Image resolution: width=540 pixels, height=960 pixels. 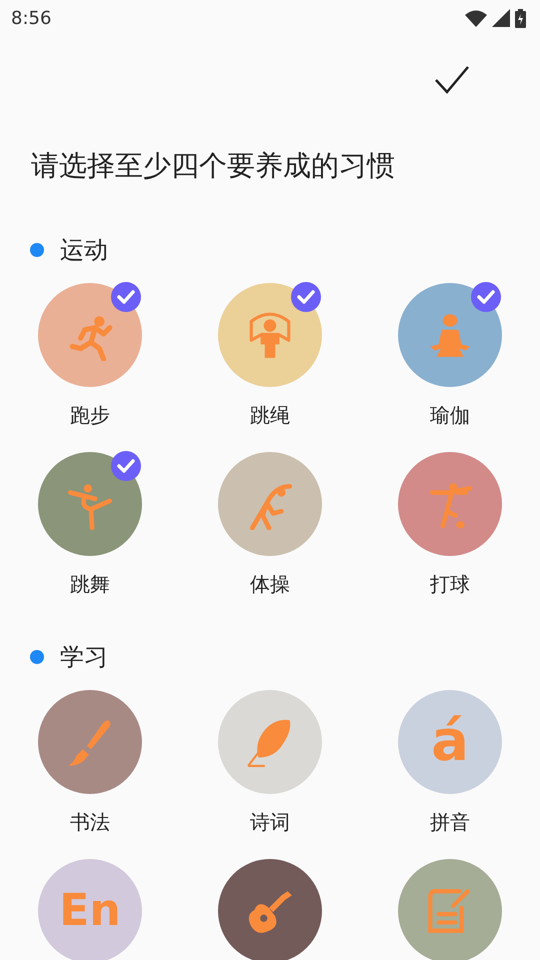 What do you see at coordinates (84, 657) in the screenshot?
I see `section-title: 学习` at bounding box center [84, 657].